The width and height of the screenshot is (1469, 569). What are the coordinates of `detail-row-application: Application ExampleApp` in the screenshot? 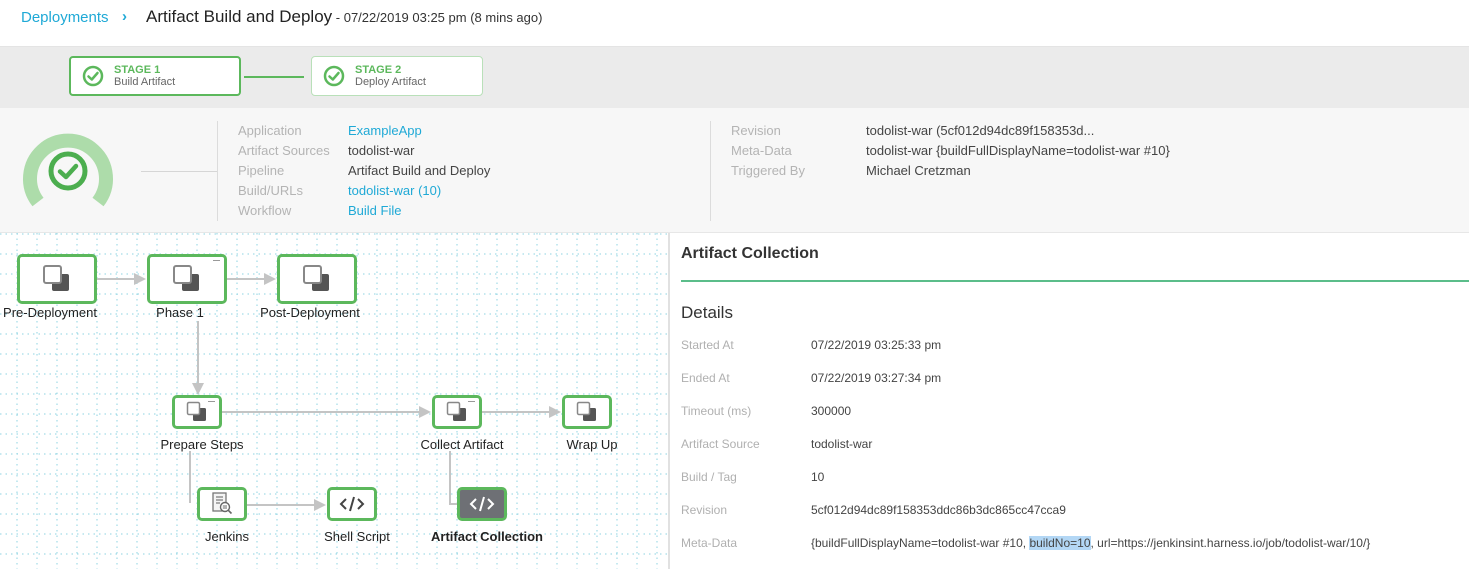 It's located at (364, 131).